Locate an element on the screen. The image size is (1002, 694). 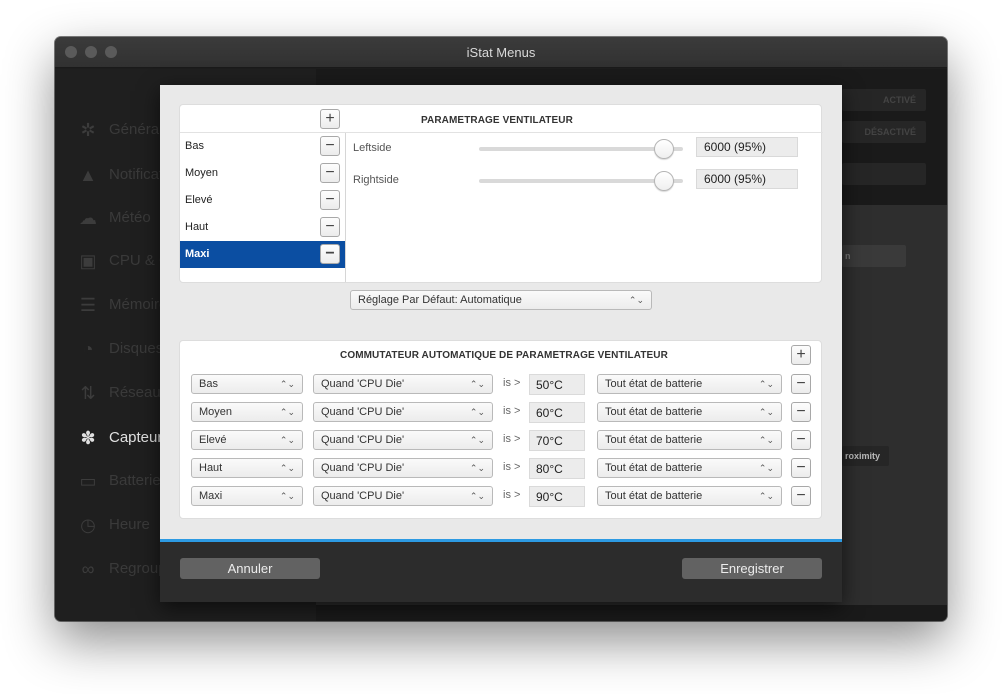
default-setting-select: Réglage Par Défaut: Automatique ⌃⌄ is located at coordinates (501, 300).